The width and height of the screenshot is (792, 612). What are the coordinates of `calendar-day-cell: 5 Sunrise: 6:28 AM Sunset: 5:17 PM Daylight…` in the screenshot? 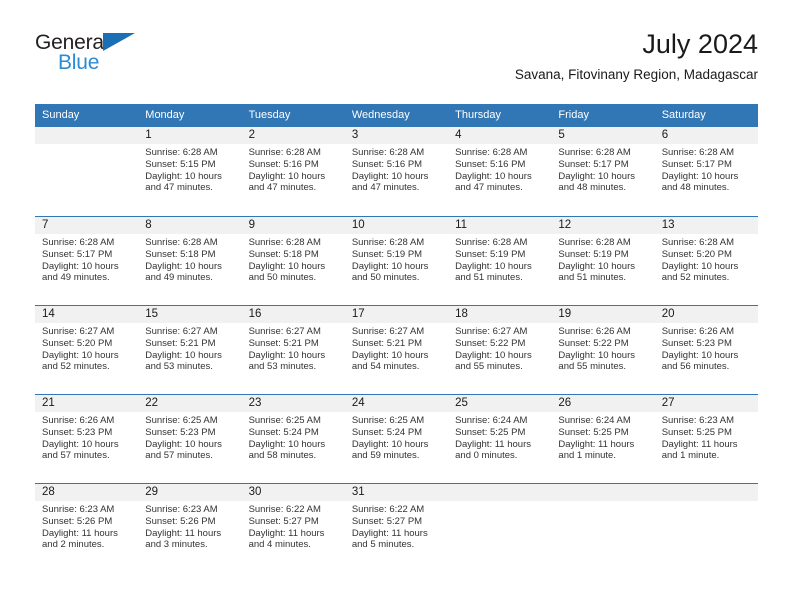 It's located at (603, 171).